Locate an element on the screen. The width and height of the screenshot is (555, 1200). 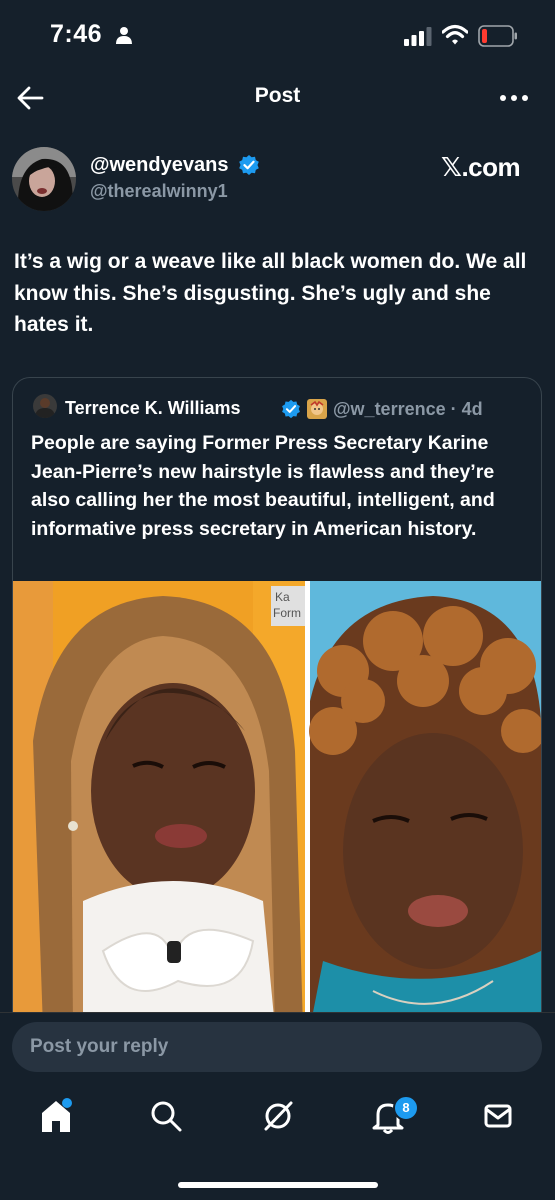
status-time: 7:46 is located at coordinates (76, 34).